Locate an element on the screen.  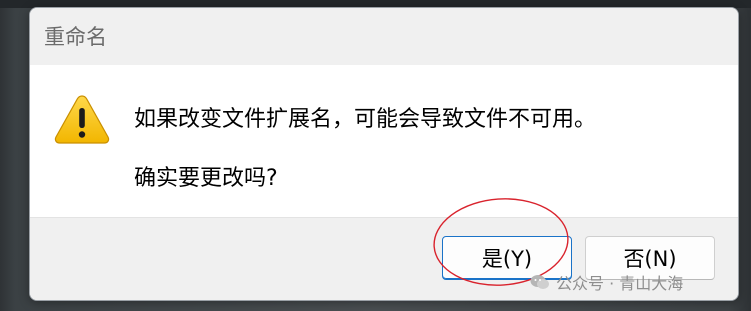
watermark: 公众号 · 青山大海 is located at coordinates (606, 282).